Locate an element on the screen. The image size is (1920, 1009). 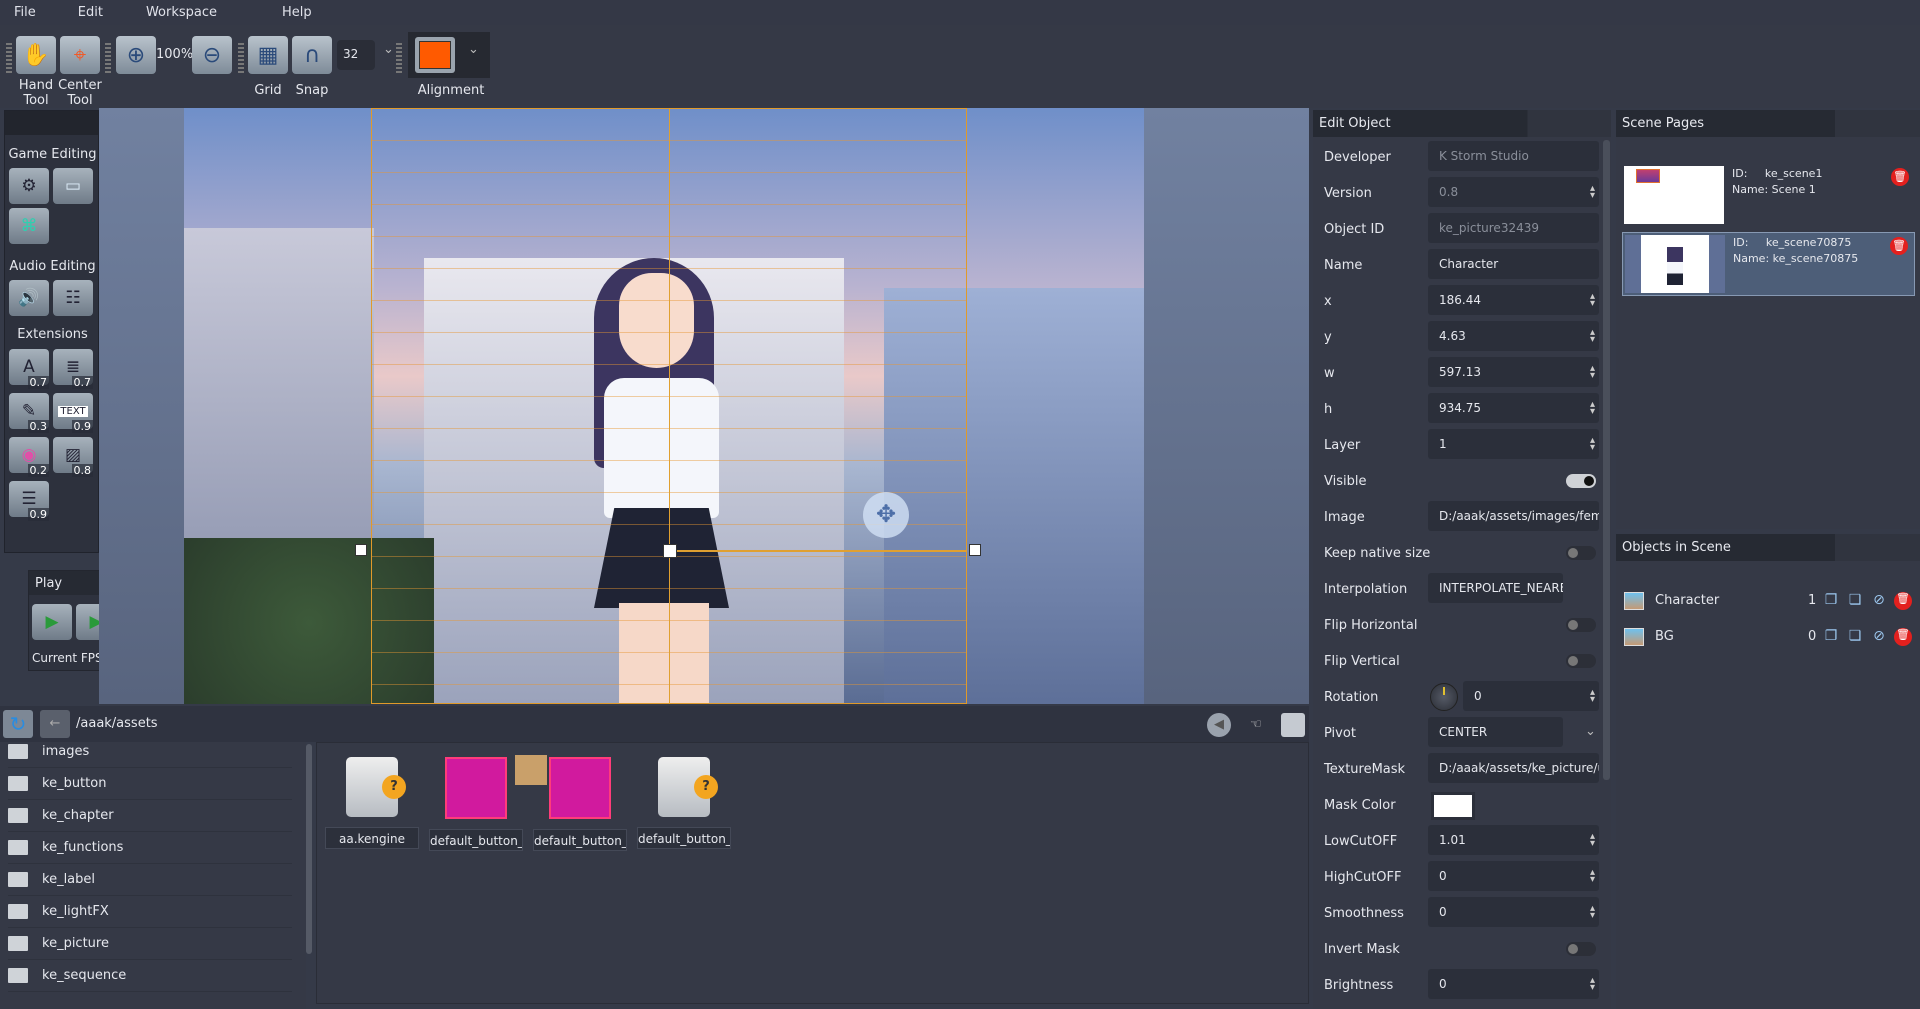
snap-size-dropdown-chevron-icon: ⌄ is located at coordinates (388, 49).